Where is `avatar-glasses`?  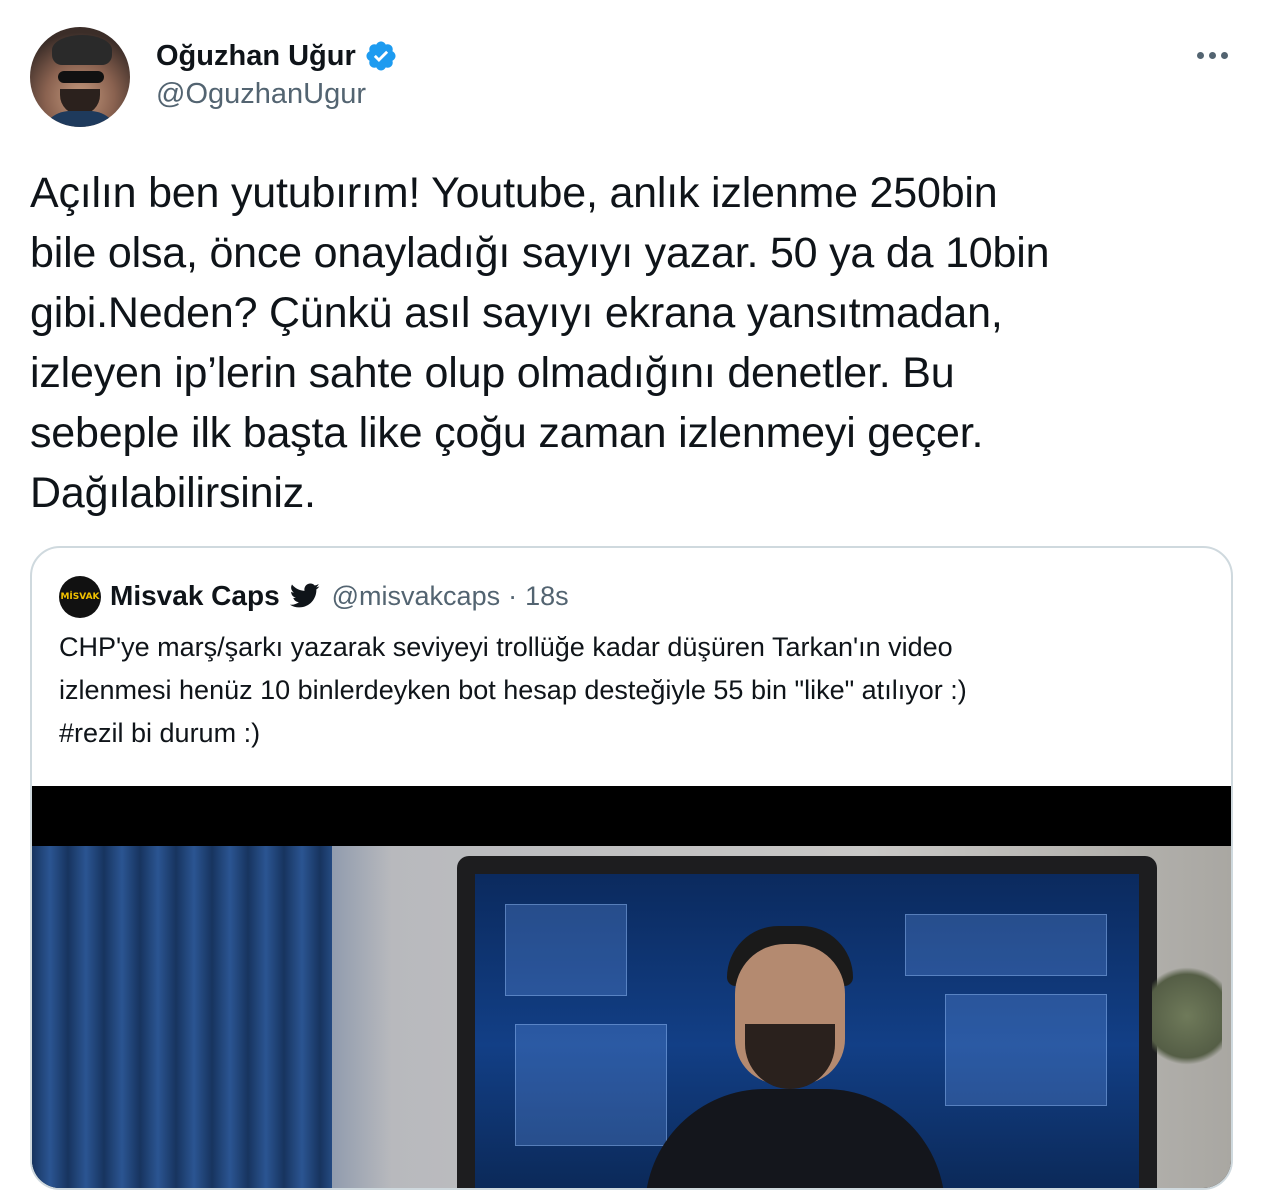 avatar-glasses is located at coordinates (81, 77).